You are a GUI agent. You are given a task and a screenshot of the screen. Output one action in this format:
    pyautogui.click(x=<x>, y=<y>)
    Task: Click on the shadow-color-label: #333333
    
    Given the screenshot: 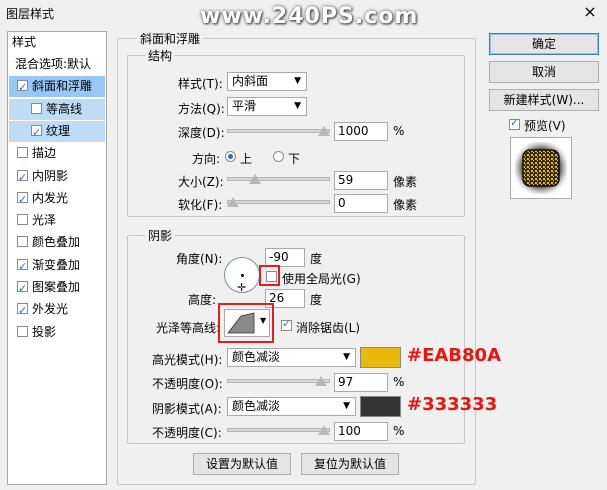 What is the action you would take?
    pyautogui.click(x=452, y=404)
    